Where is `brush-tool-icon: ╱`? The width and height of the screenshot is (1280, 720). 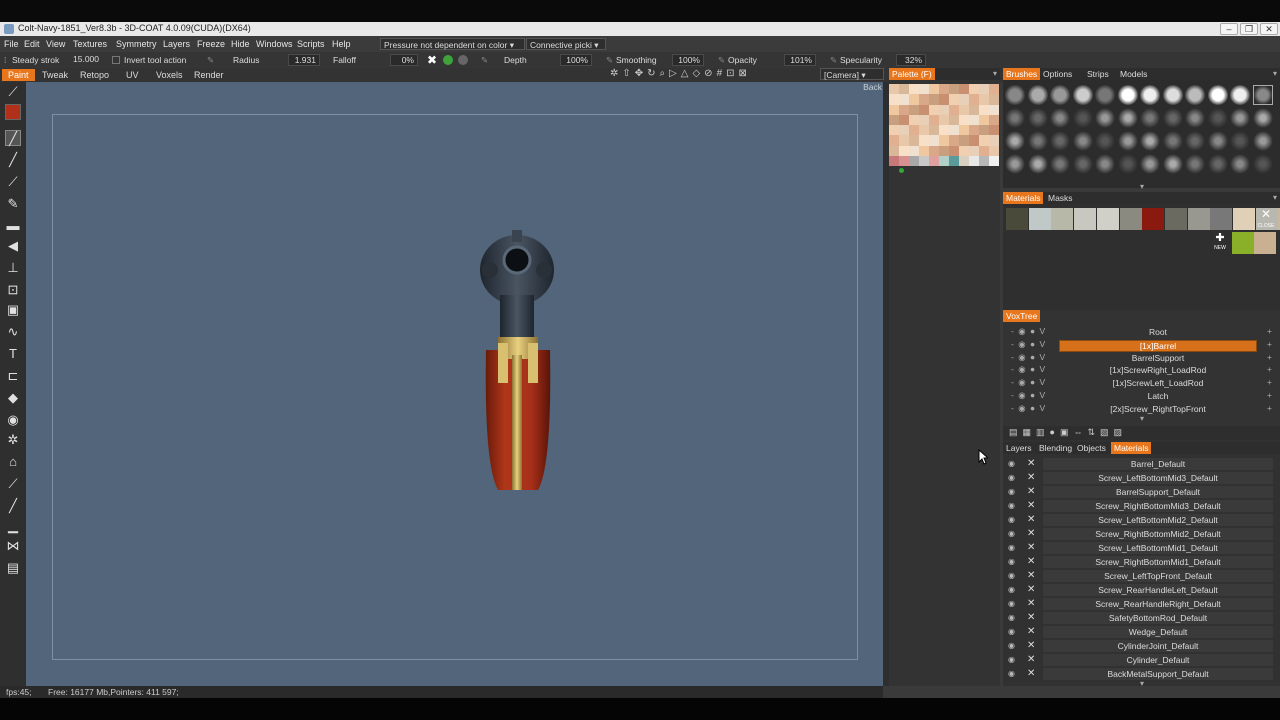 brush-tool-icon: ╱ is located at coordinates (13, 138).